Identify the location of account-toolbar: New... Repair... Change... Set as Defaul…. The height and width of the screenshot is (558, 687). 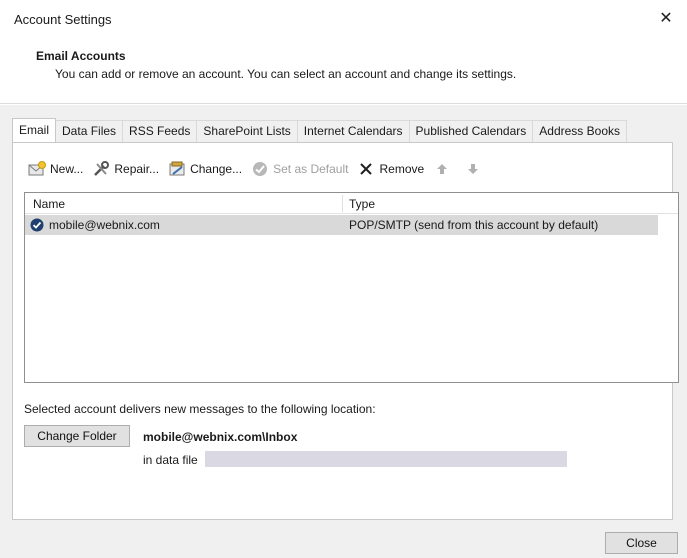
(261, 169).